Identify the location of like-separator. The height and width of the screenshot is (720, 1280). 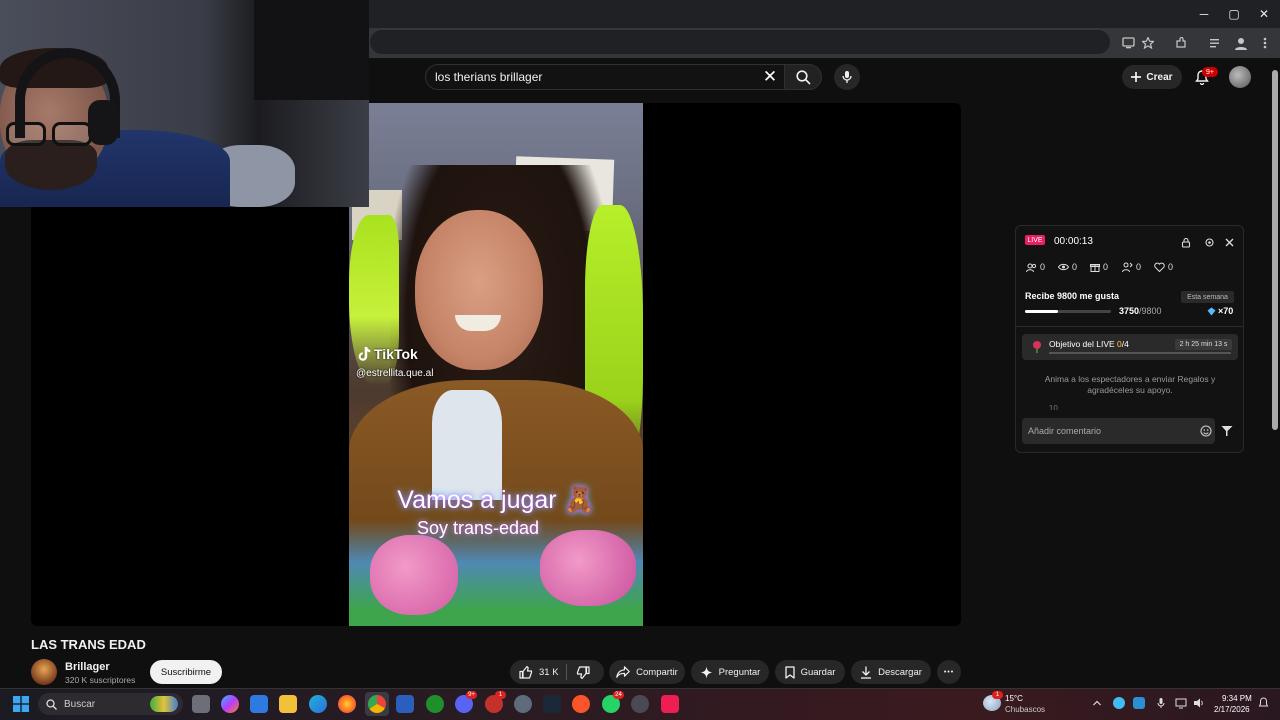
(566, 672).